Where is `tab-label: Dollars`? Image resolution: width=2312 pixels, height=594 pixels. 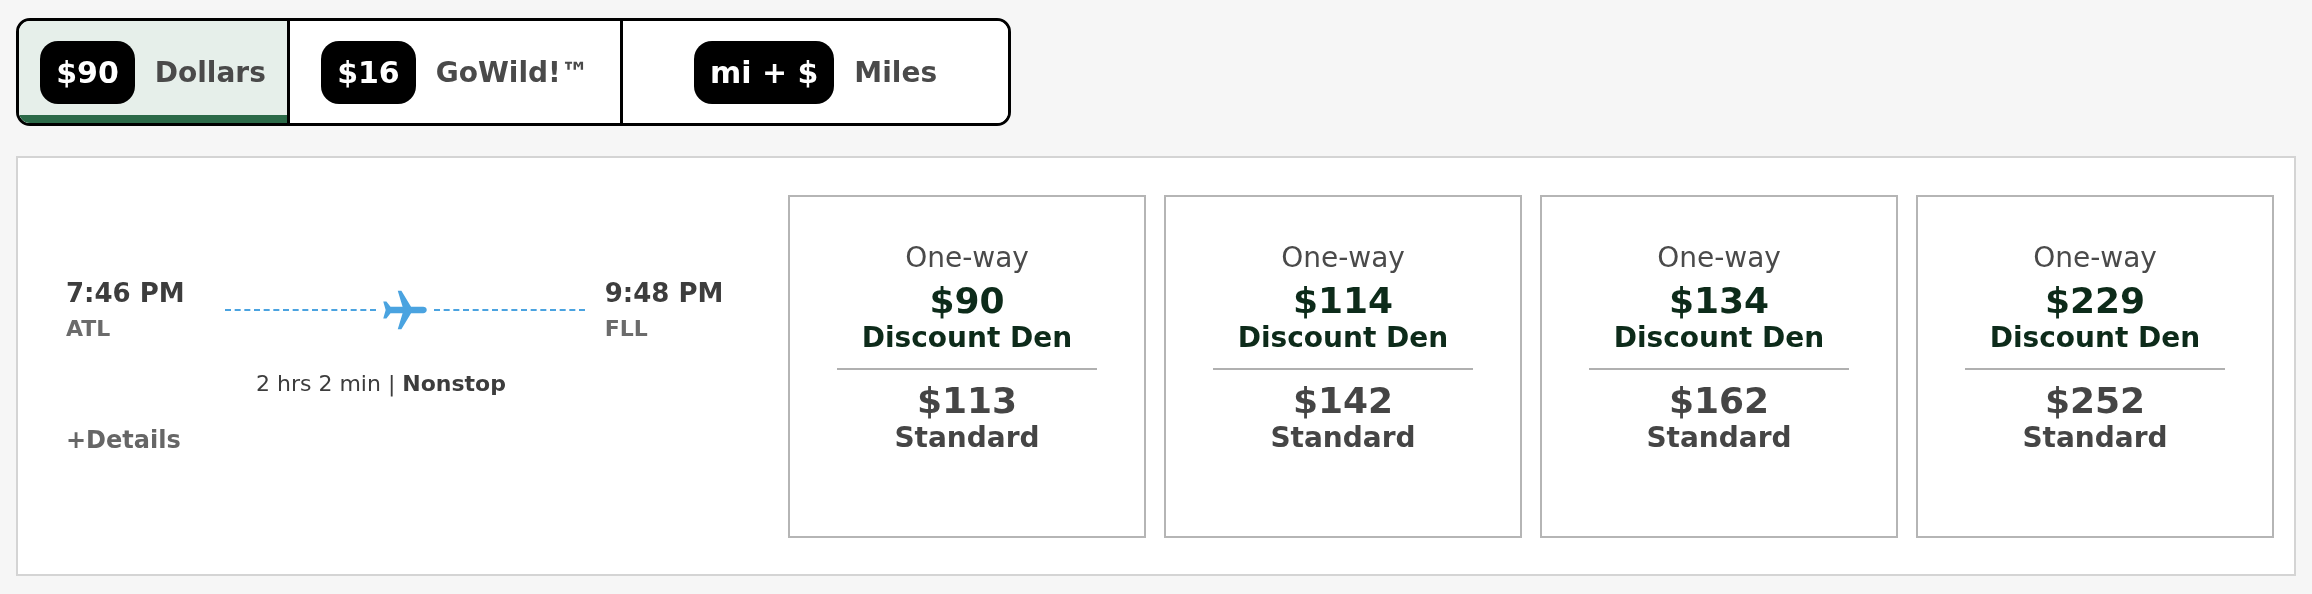 tab-label: Dollars is located at coordinates (210, 72).